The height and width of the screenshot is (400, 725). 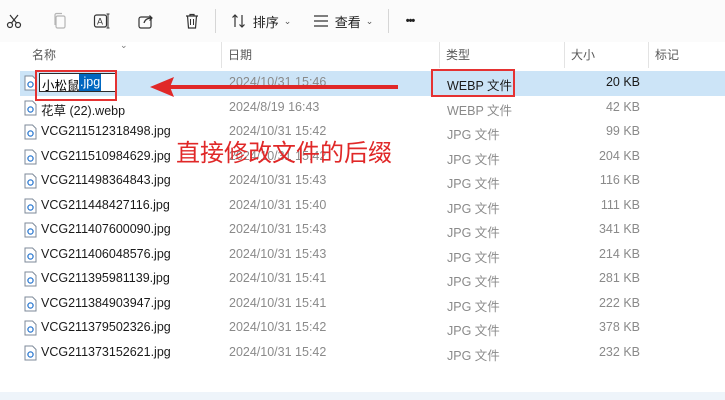 I want to click on file-size: 42 KB, so click(x=622, y=106).